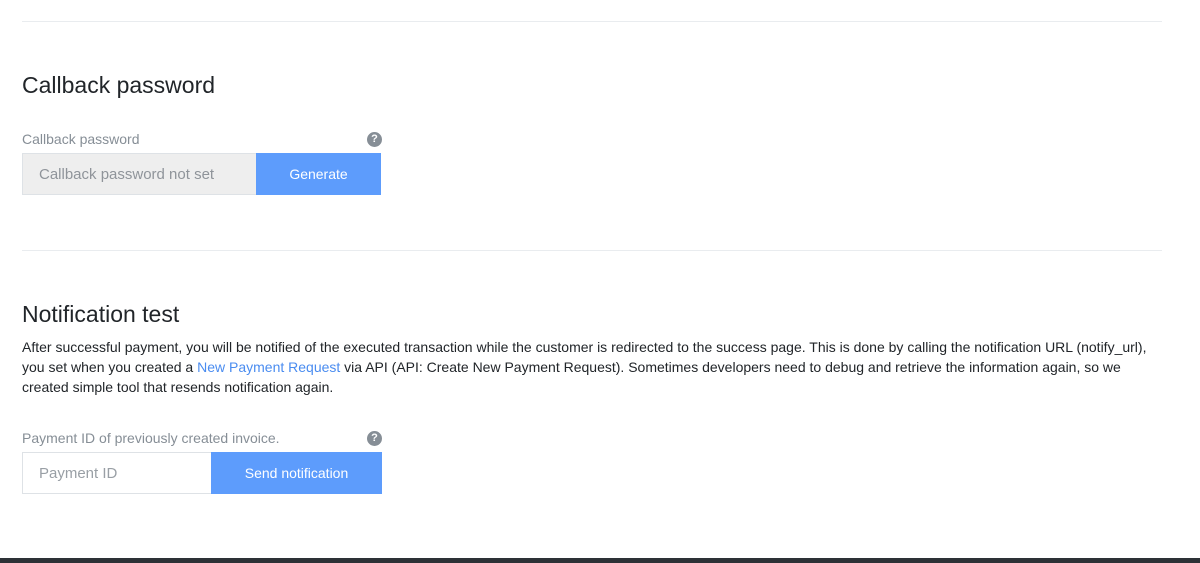  I want to click on middle-divider, so click(592, 250).